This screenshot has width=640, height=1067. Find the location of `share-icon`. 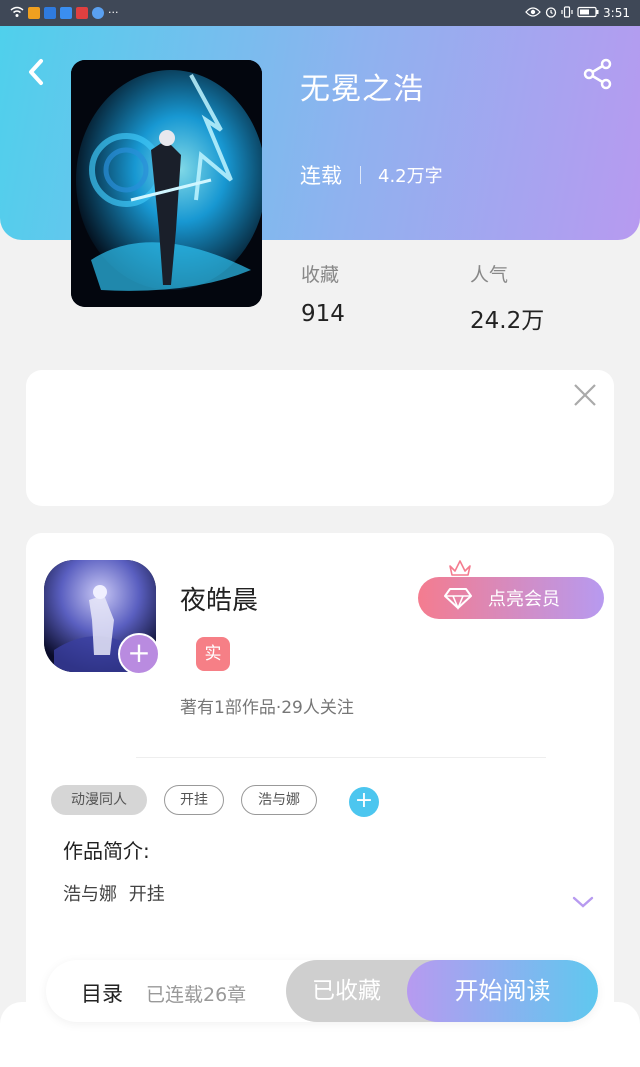

share-icon is located at coordinates (597, 74).